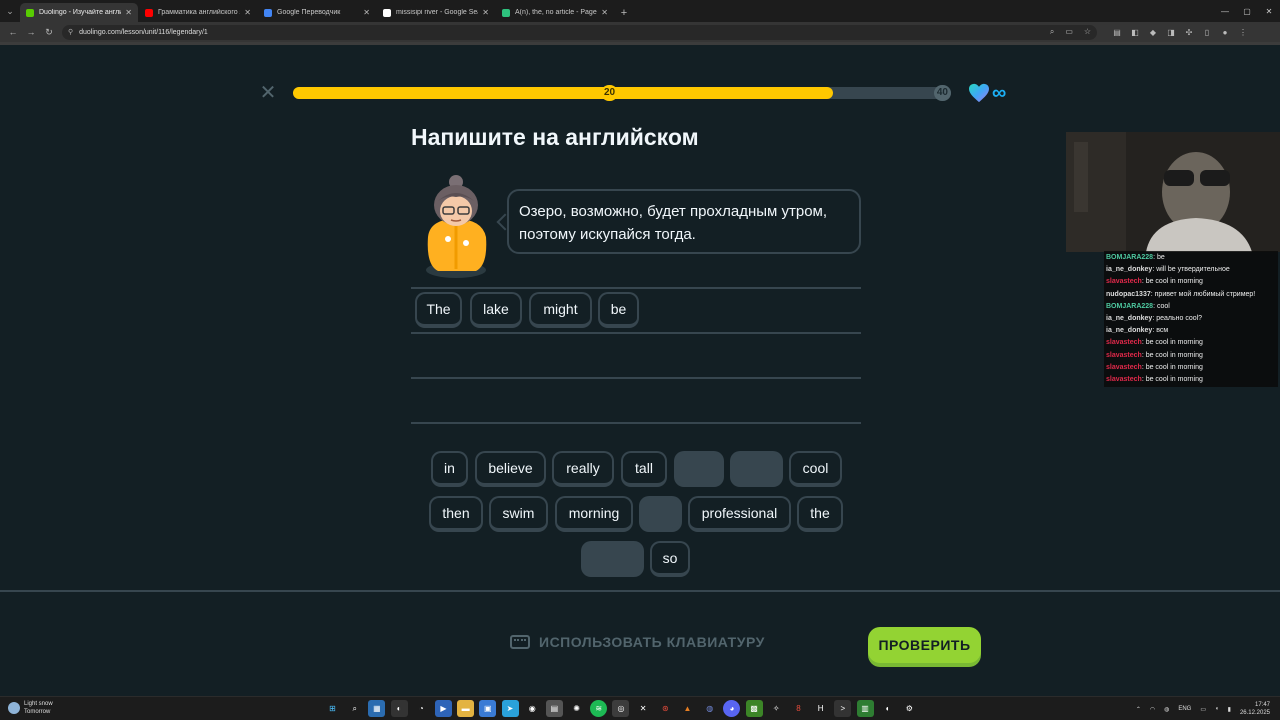 This screenshot has height=720, width=1280. Describe the element at coordinates (332, 708) in the screenshot. I see `start-windows-icon: ⊞` at that location.